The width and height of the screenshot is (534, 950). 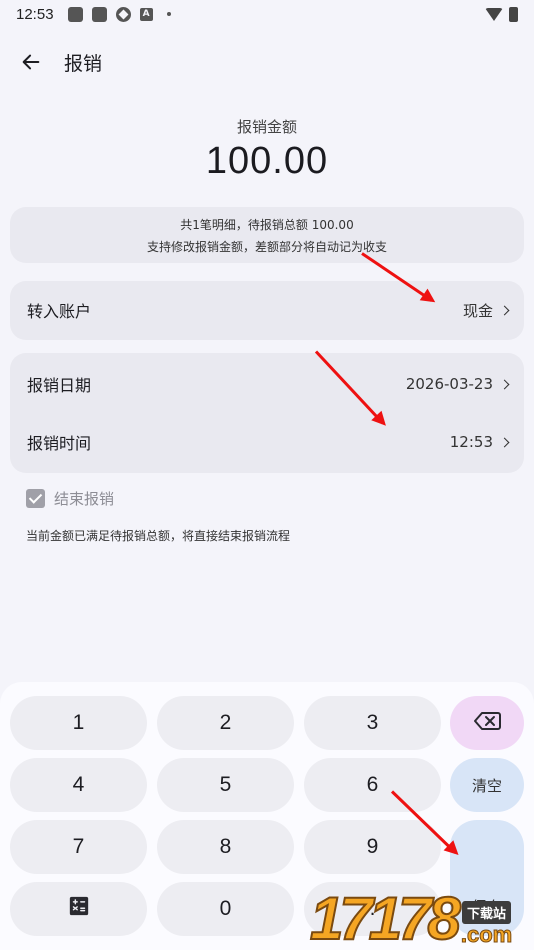 I want to click on calculator-key, so click(x=78, y=909).